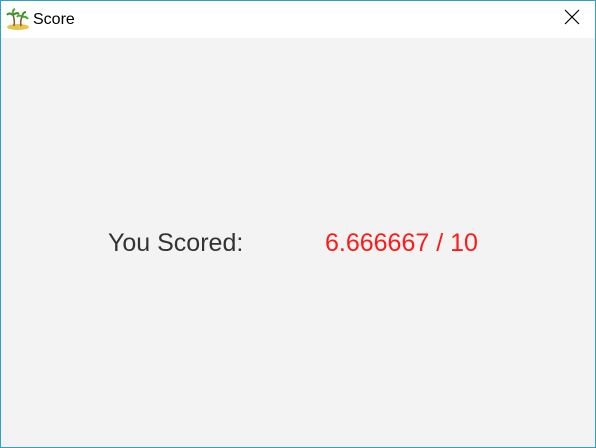  I want to click on close-button, so click(572, 19).